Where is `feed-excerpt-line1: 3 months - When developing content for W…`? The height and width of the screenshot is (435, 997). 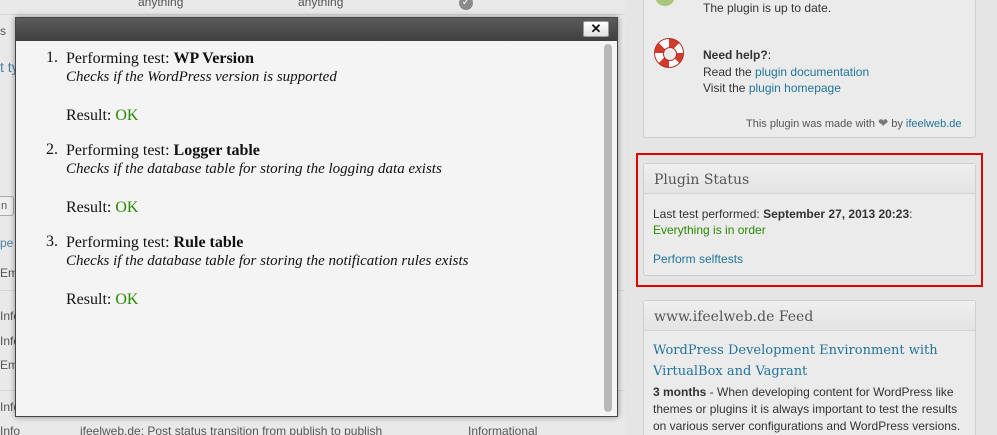
feed-excerpt-line1: 3 months - When developing content for W… is located at coordinates (803, 392).